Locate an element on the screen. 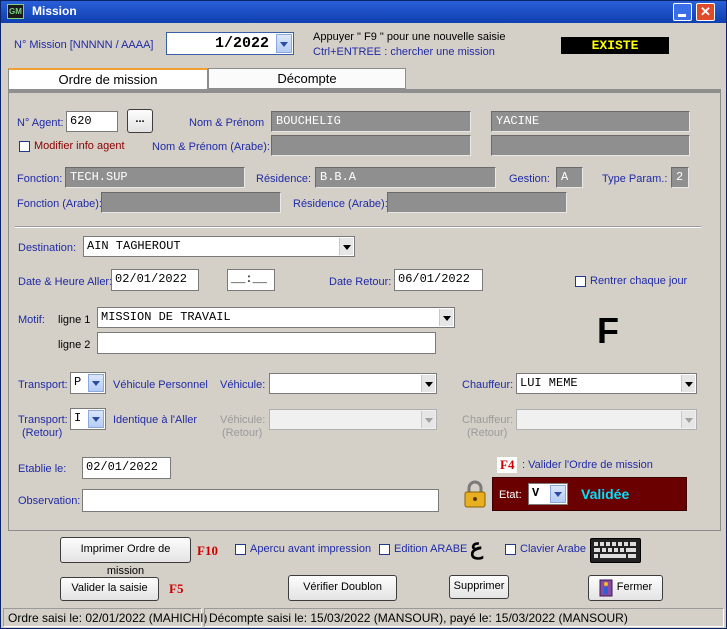 This screenshot has height=629, width=727. window-title: Mission is located at coordinates (54, 11).